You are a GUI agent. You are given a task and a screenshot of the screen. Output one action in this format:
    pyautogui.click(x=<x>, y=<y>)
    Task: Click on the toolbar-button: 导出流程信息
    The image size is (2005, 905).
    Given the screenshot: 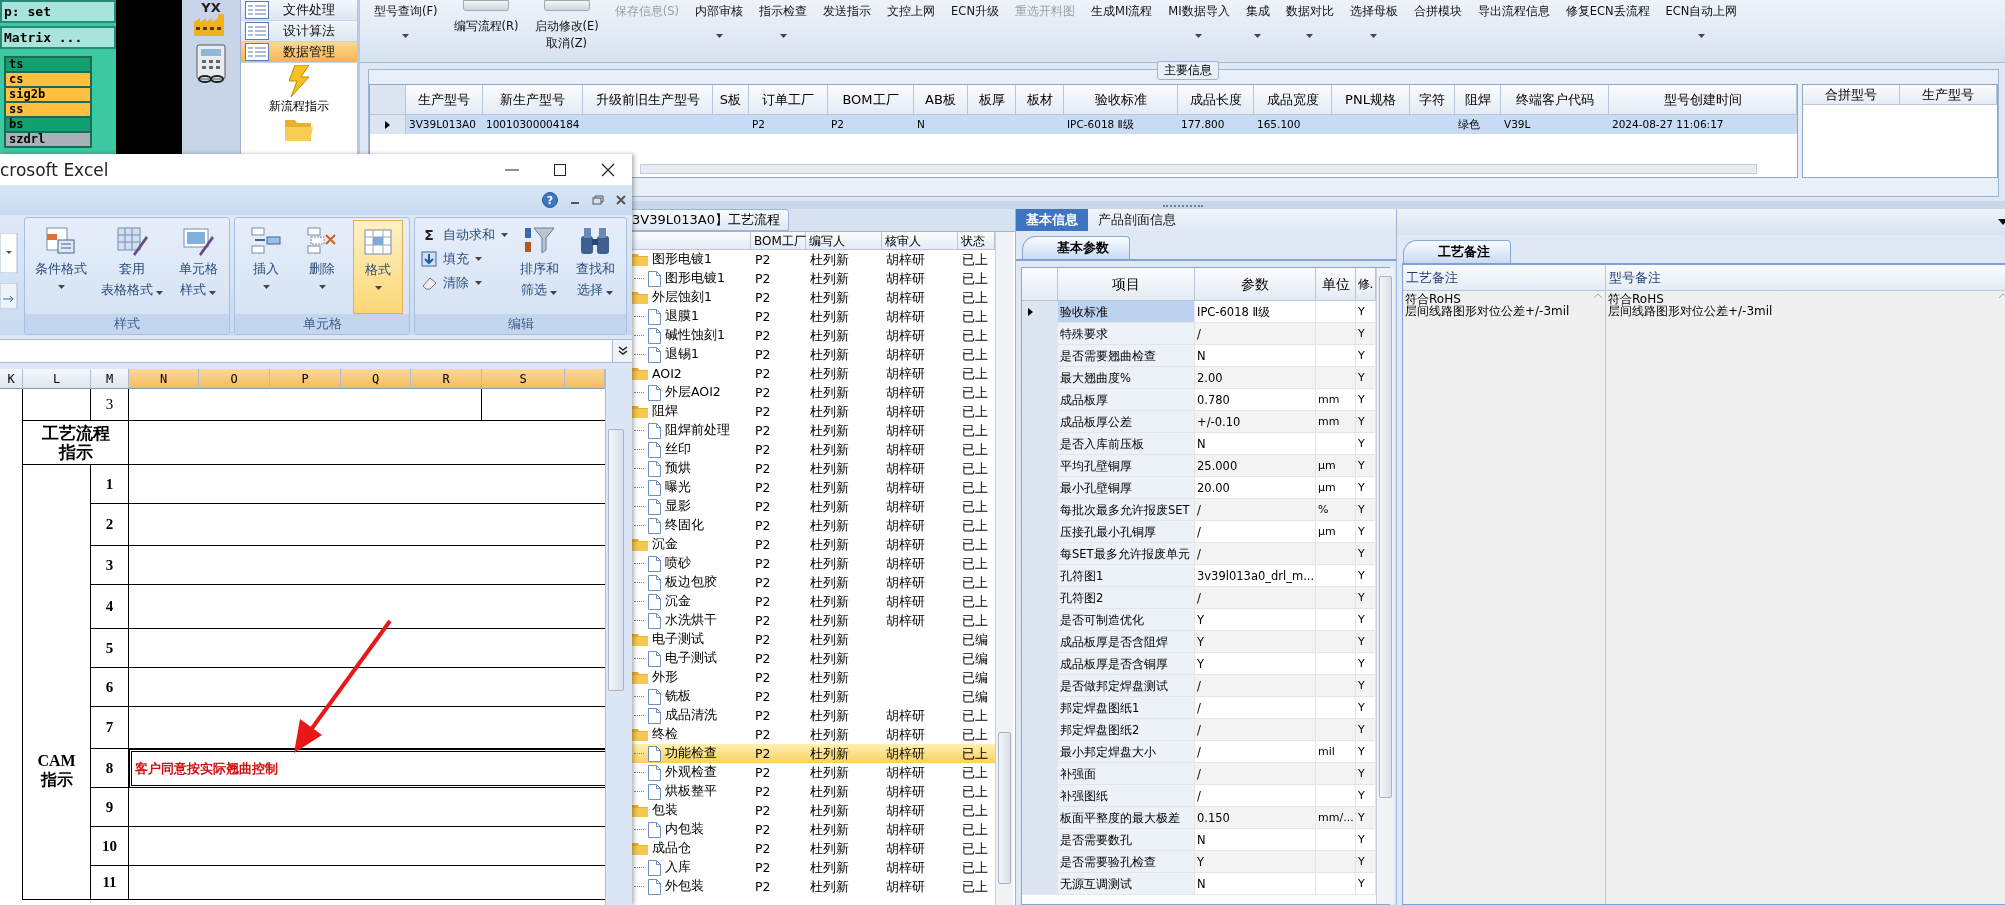 What is the action you would take?
    pyautogui.click(x=1513, y=31)
    